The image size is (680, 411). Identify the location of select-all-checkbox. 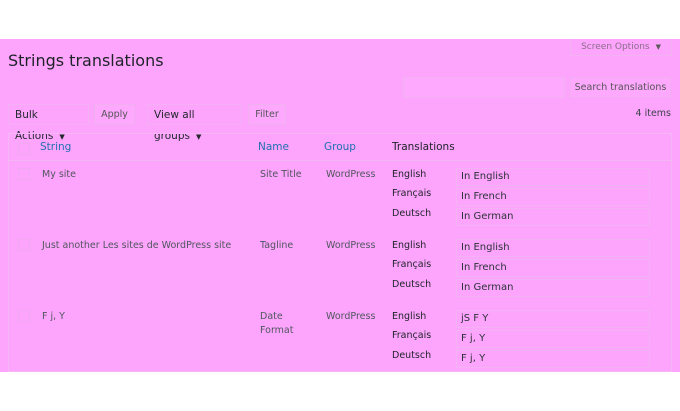
(24, 149).